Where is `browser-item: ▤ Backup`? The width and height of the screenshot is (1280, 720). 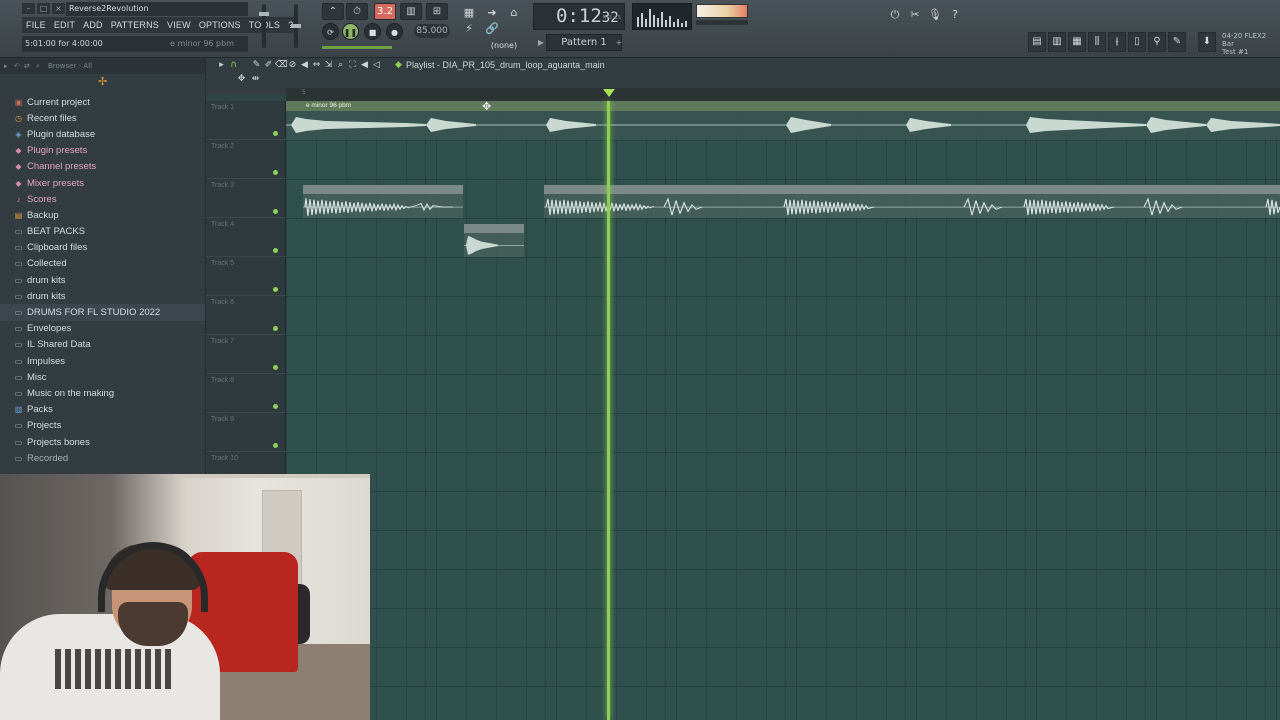
browser-item: ▤ Backup is located at coordinates (102, 215).